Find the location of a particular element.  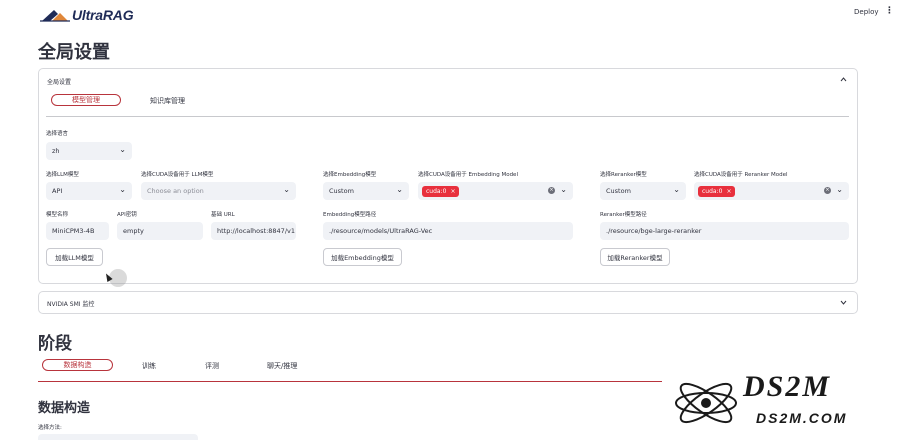

load-embedding-button: 加载Embedding模型 is located at coordinates (362, 257).